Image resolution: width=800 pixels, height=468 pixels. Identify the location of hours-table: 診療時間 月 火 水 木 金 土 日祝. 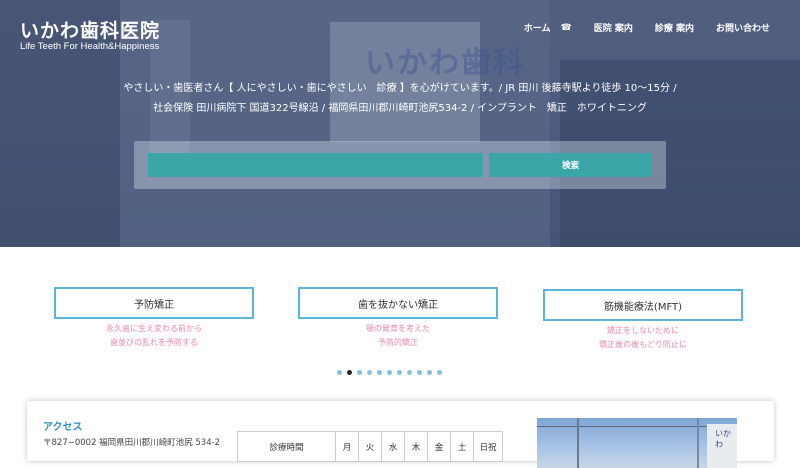
(370, 446).